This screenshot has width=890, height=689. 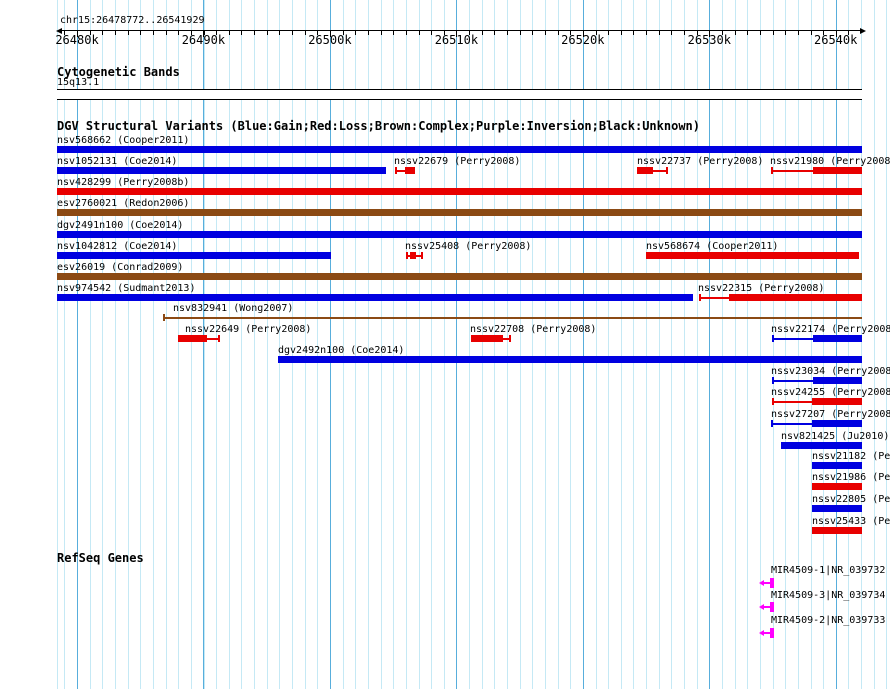 I want to click on variant-label: esv2760021 (Redon2006), so click(x=123, y=203).